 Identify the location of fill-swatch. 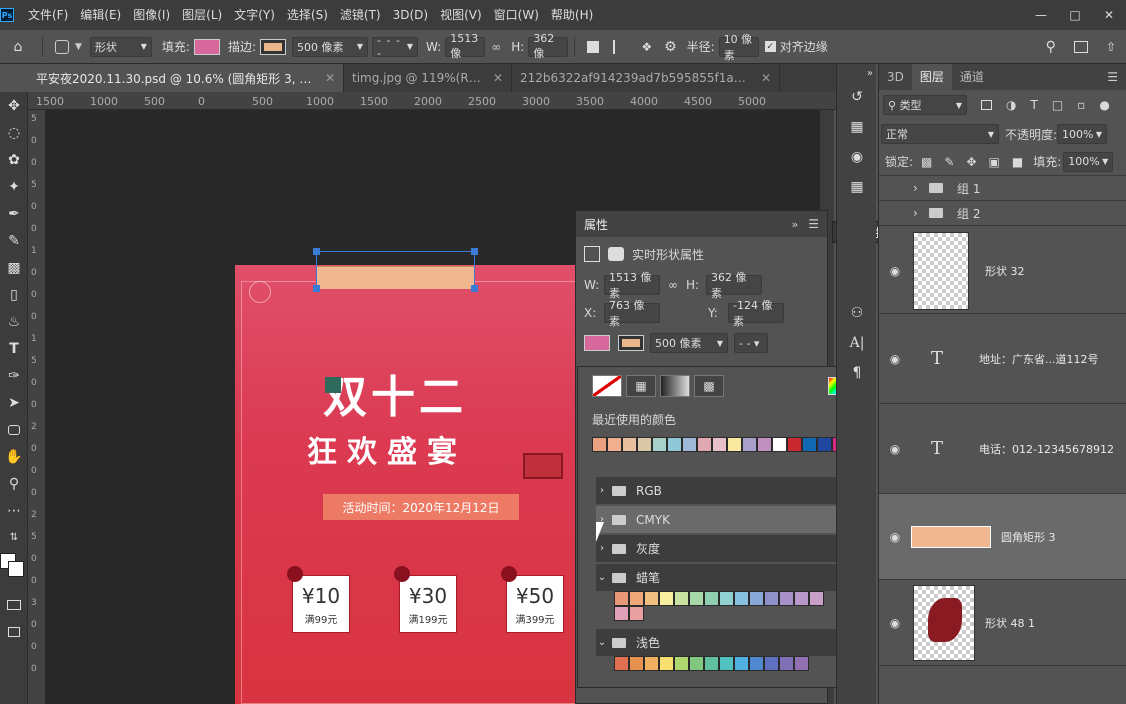
(597, 343).